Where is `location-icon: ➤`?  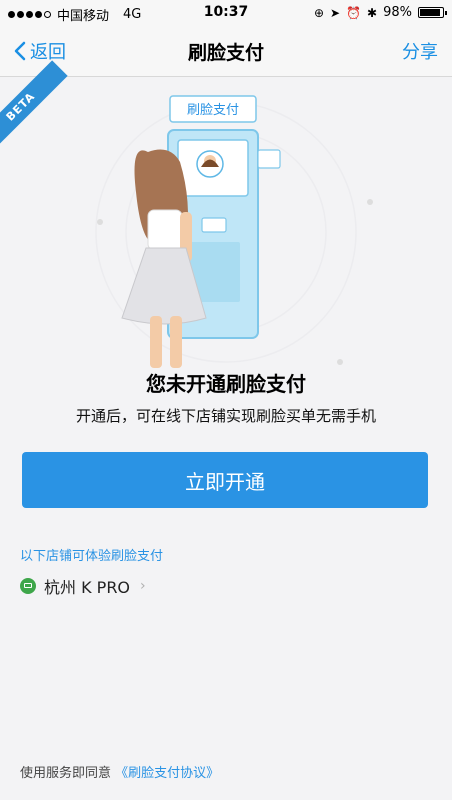
location-icon: ➤ is located at coordinates (335, 12).